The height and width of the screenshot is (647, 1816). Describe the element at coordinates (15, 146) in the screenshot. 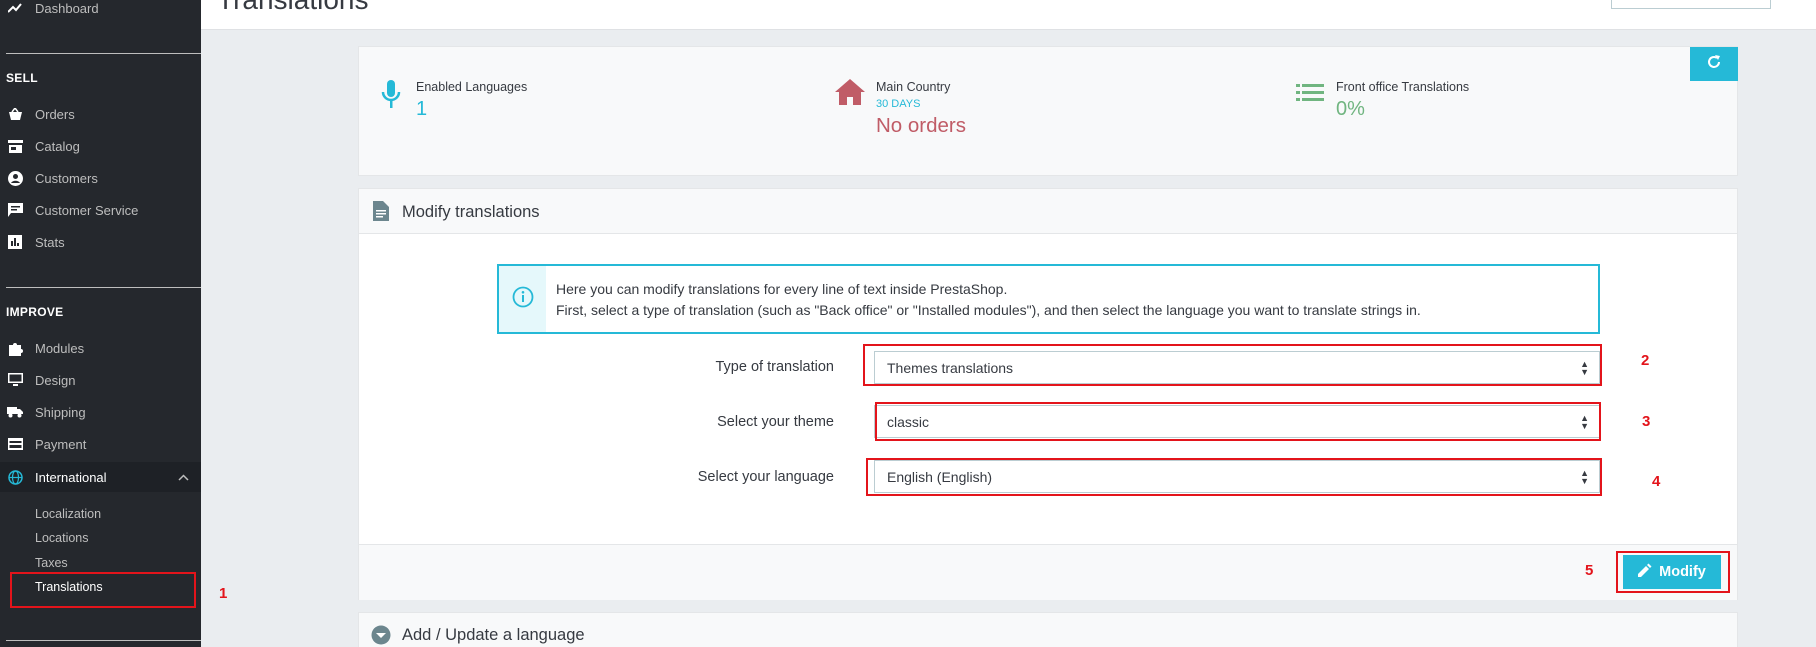

I see `store-icon` at that location.